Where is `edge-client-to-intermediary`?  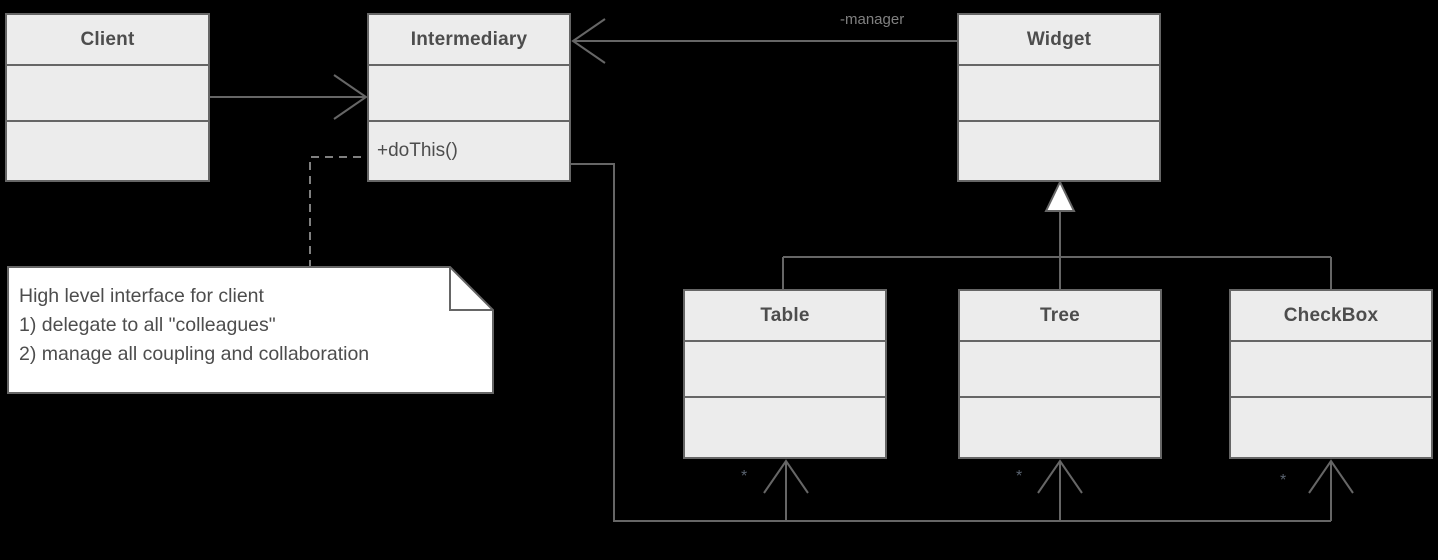
edge-client-to-intermediary is located at coordinates (289, 97).